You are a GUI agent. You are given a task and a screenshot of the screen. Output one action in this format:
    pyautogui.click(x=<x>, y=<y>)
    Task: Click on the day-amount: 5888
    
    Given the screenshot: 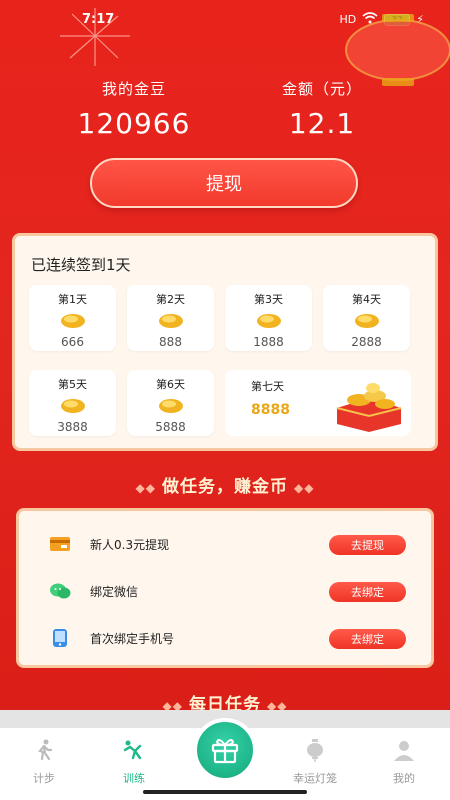 What is the action you would take?
    pyautogui.click(x=170, y=427)
    